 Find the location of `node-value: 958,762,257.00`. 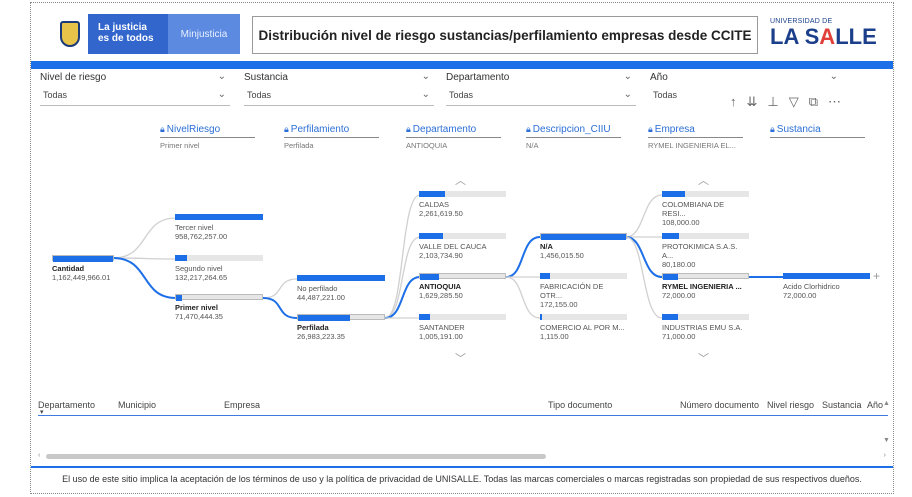

node-value: 958,762,257.00 is located at coordinates (201, 236).